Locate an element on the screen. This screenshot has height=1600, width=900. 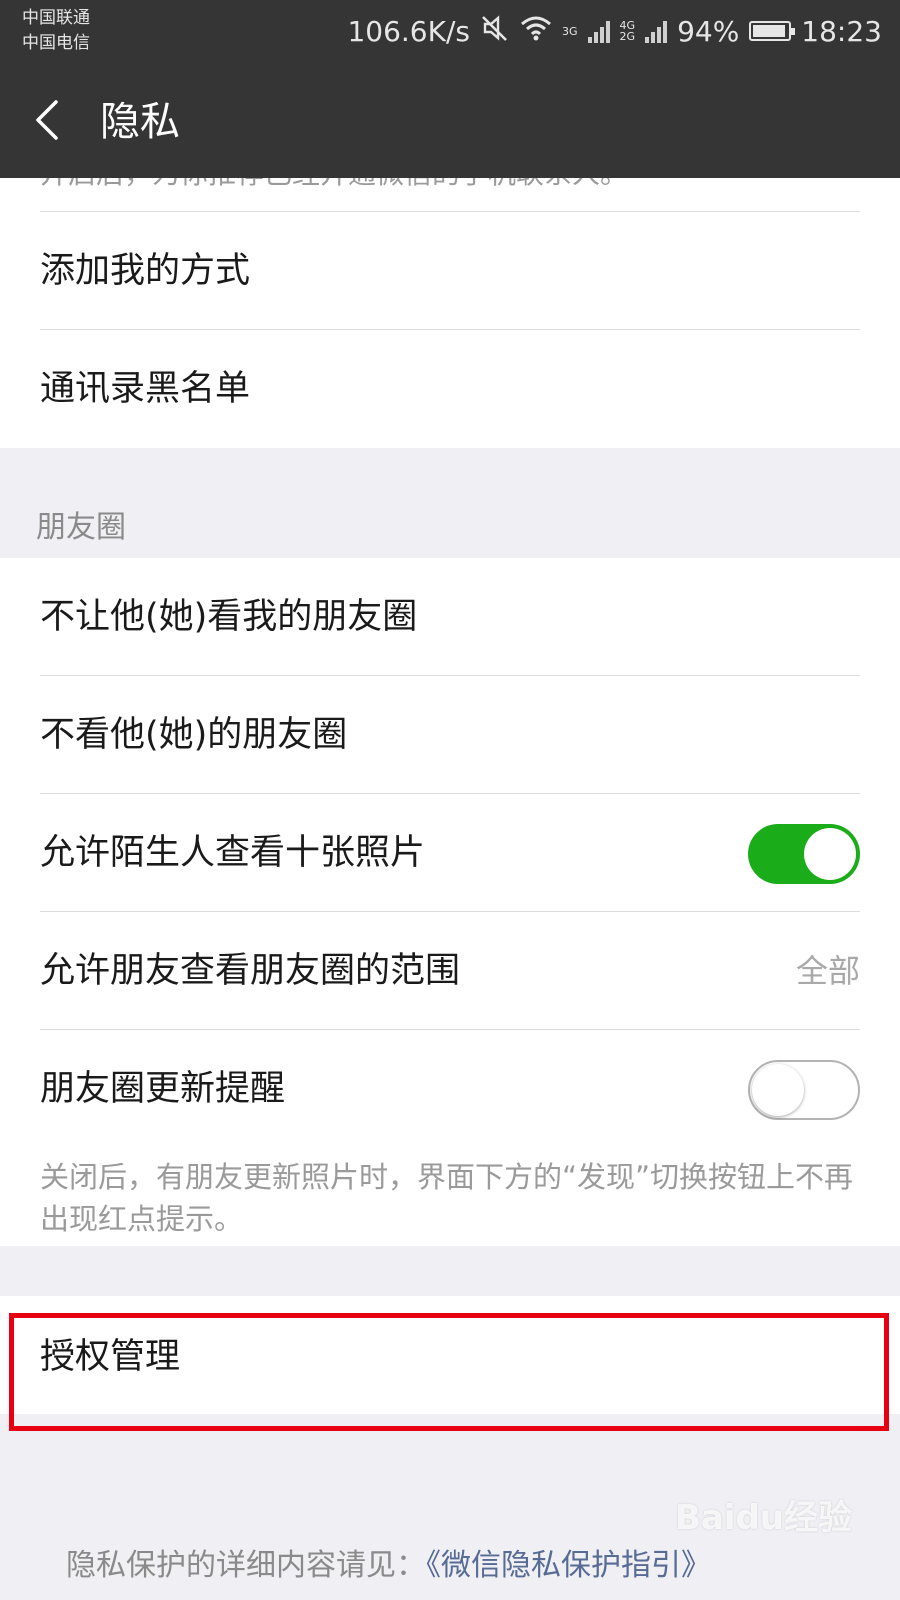
moments-range-item: 允许朋友查看朋友圈的范围 全部 is located at coordinates (450, 971).